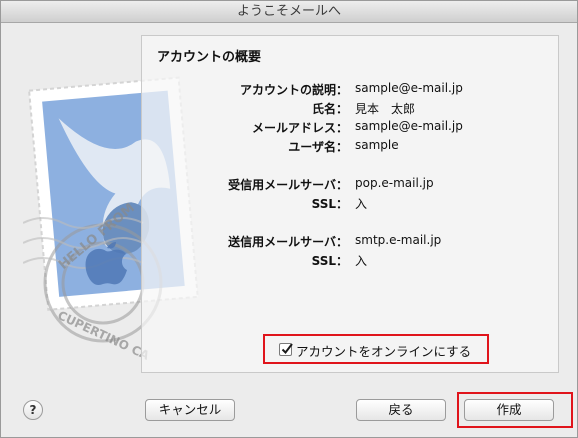 This screenshot has width=578, height=438. I want to click on summary-row-incoming-ssl: SSL： 入, so click(351, 204).